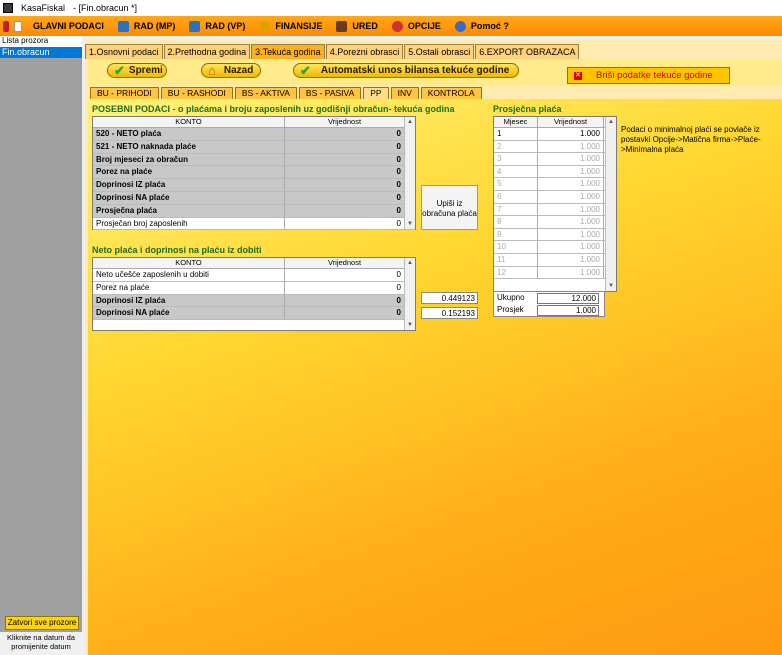  I want to click on truck-icon, so click(195, 26).